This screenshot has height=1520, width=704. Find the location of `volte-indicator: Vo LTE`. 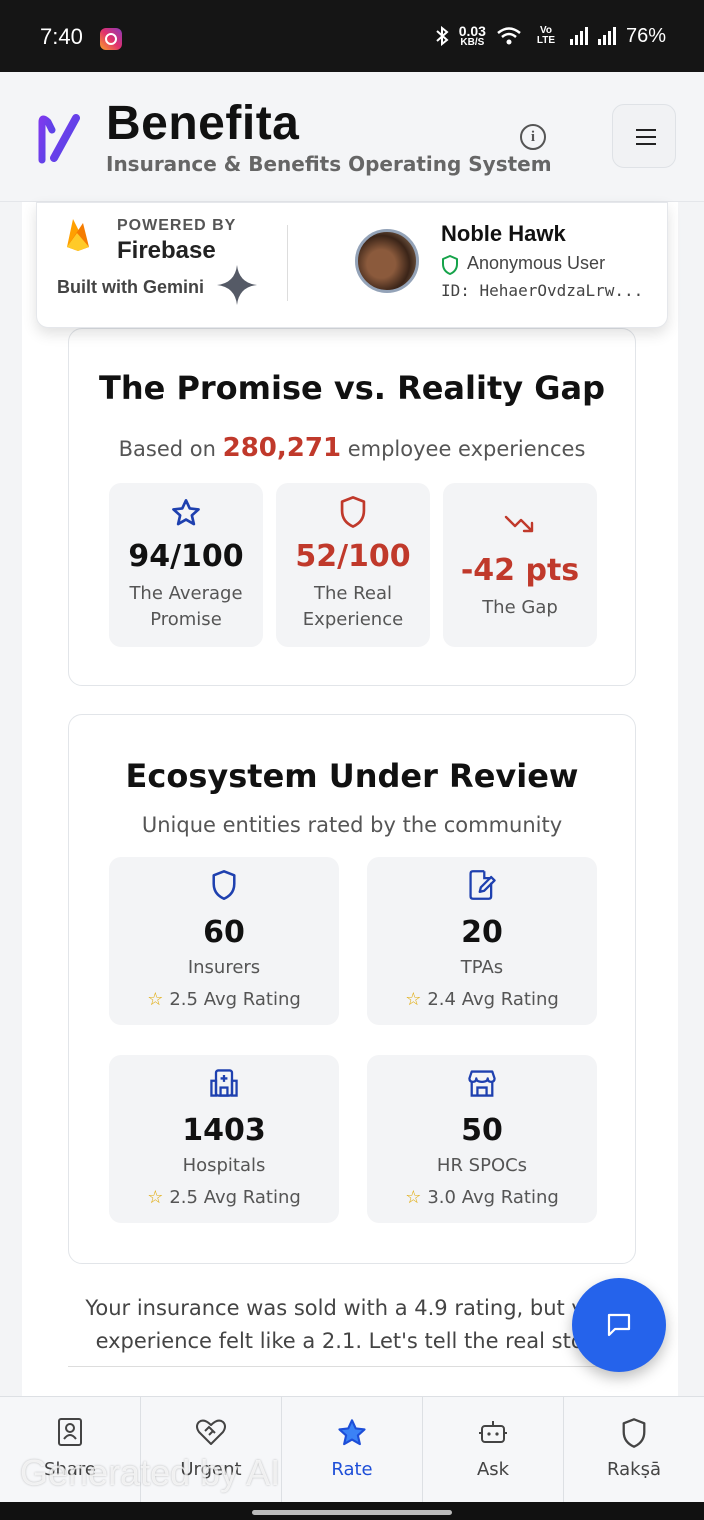

volte-indicator: Vo LTE is located at coordinates (546, 35).